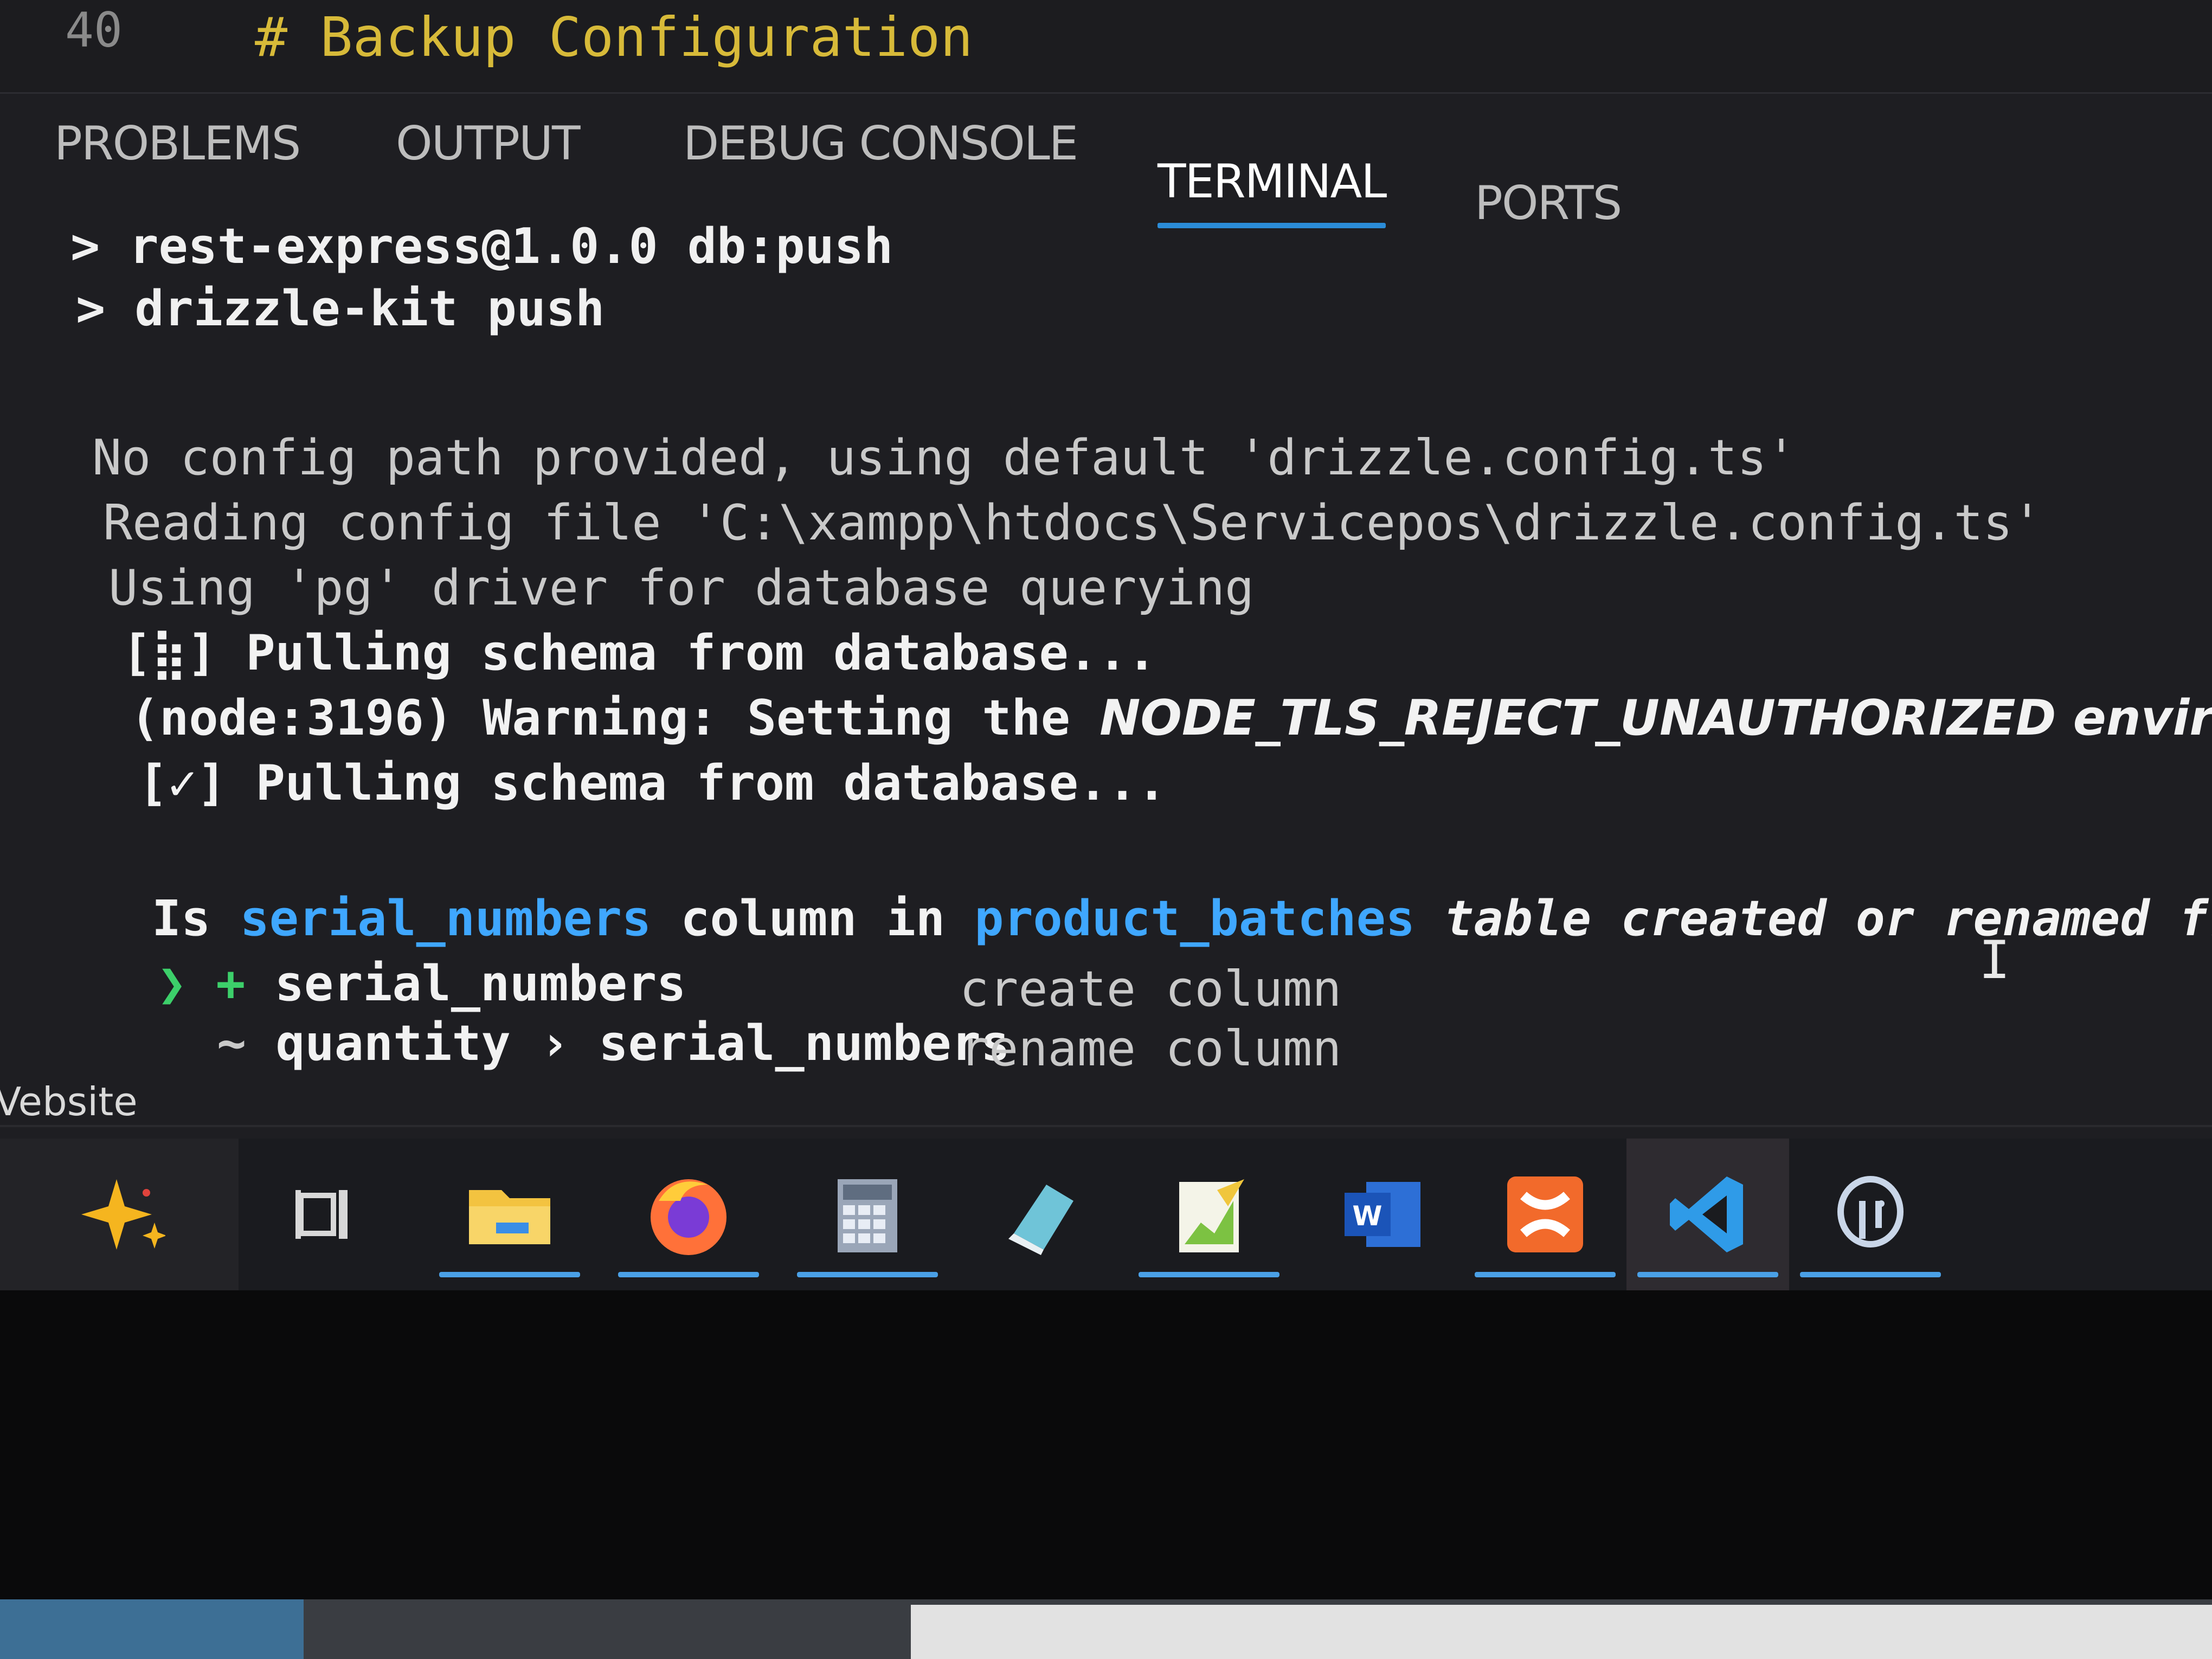 The width and height of the screenshot is (2212, 1659). I want to click on output-line: Using 'pg' driver for database querying, so click(681, 588).